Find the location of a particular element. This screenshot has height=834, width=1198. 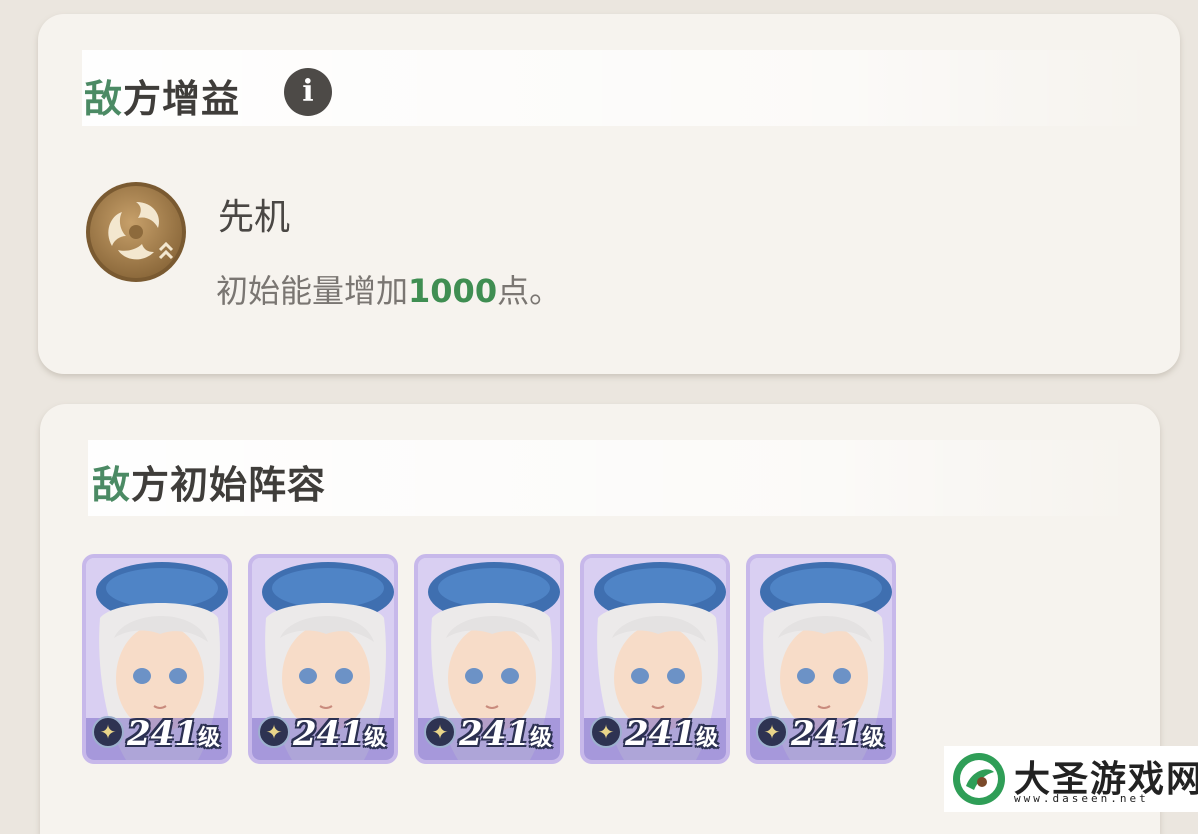

title-band is located at coordinates (621, 88).